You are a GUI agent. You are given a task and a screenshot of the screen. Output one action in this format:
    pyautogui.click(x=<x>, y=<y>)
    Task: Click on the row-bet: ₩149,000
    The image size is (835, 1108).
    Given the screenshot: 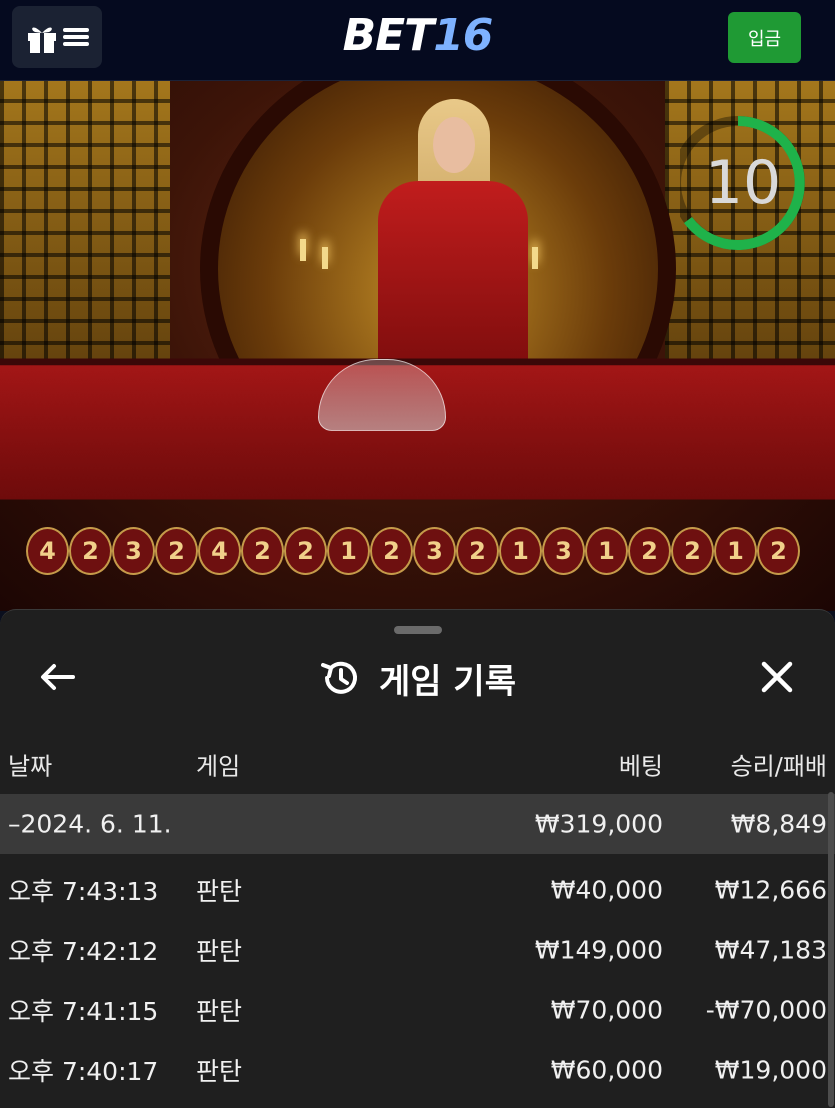 What is the action you would take?
    pyautogui.click(x=598, y=950)
    